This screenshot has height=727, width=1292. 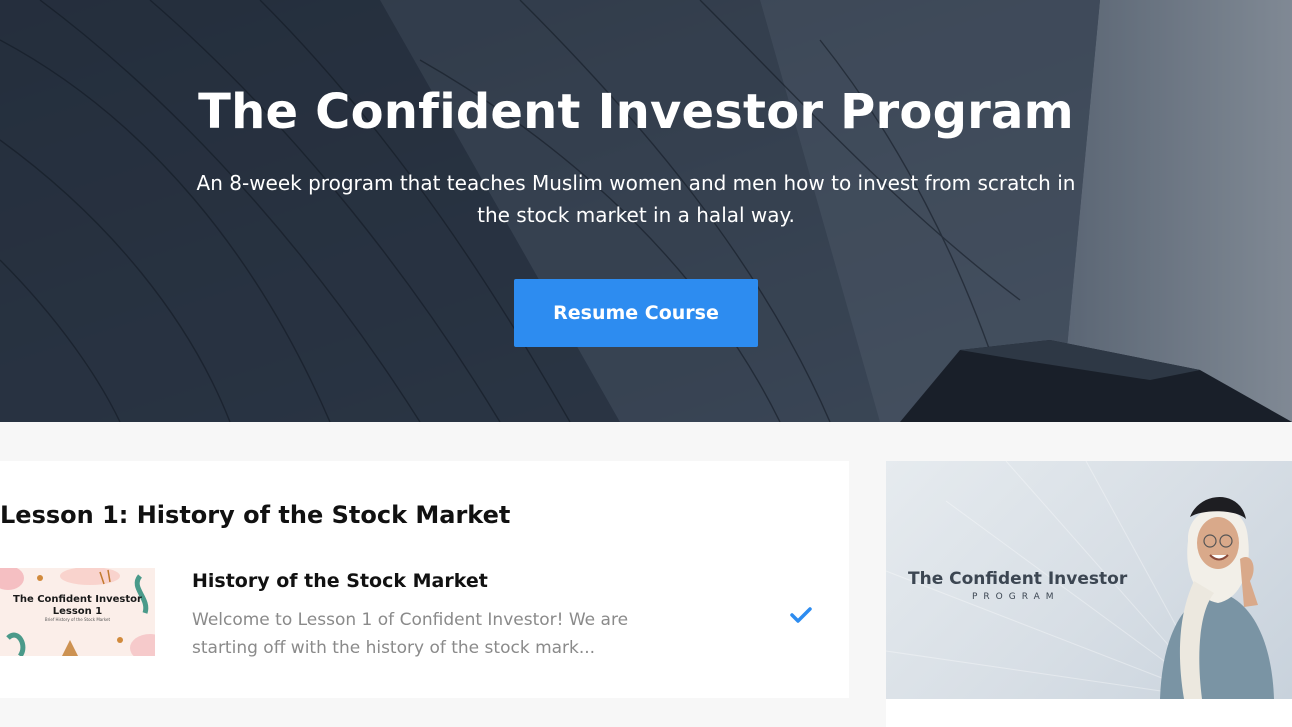 What do you see at coordinates (1016, 597) in the screenshot?
I see `promo-subtitle: PROGRAM` at bounding box center [1016, 597].